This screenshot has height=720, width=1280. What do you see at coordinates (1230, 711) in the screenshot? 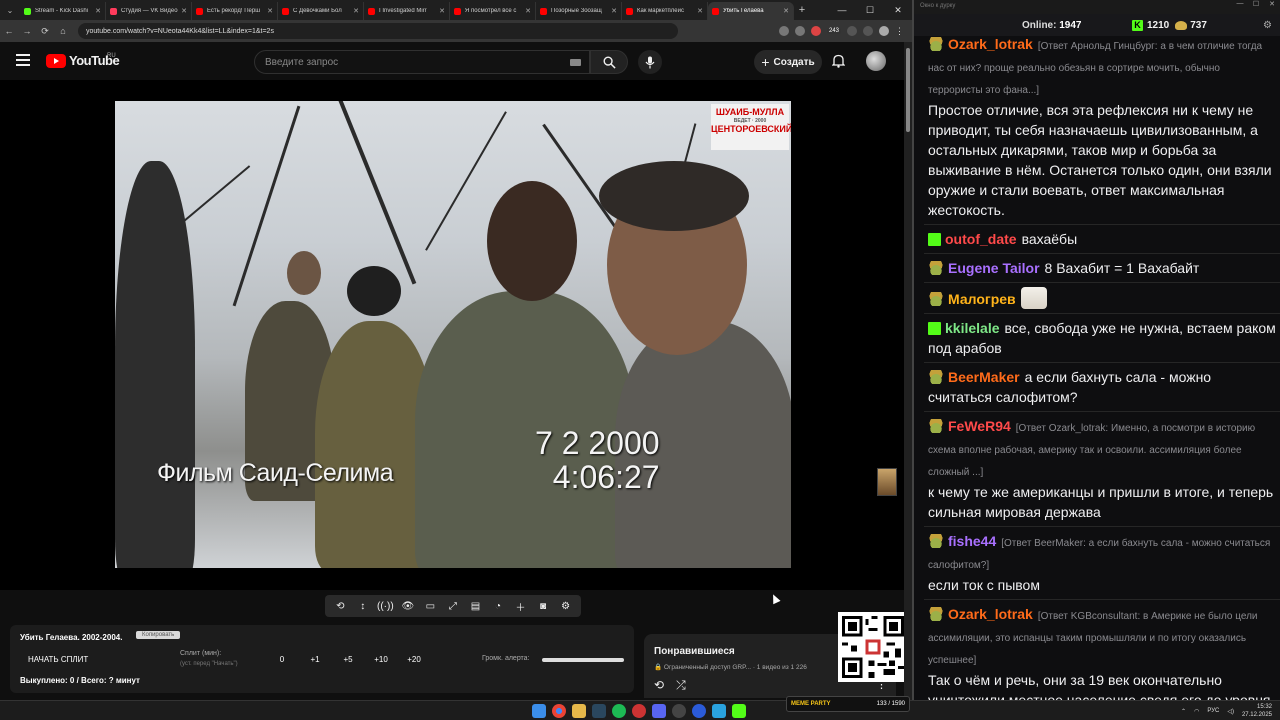
I see `volume-icon: ◁)` at bounding box center [1230, 711].